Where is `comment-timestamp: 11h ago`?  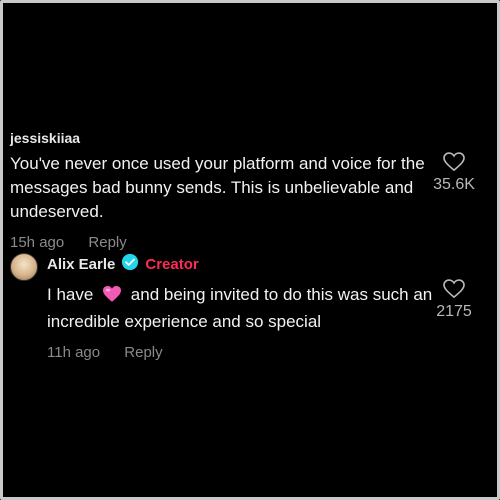
comment-timestamp: 11h ago is located at coordinates (74, 352).